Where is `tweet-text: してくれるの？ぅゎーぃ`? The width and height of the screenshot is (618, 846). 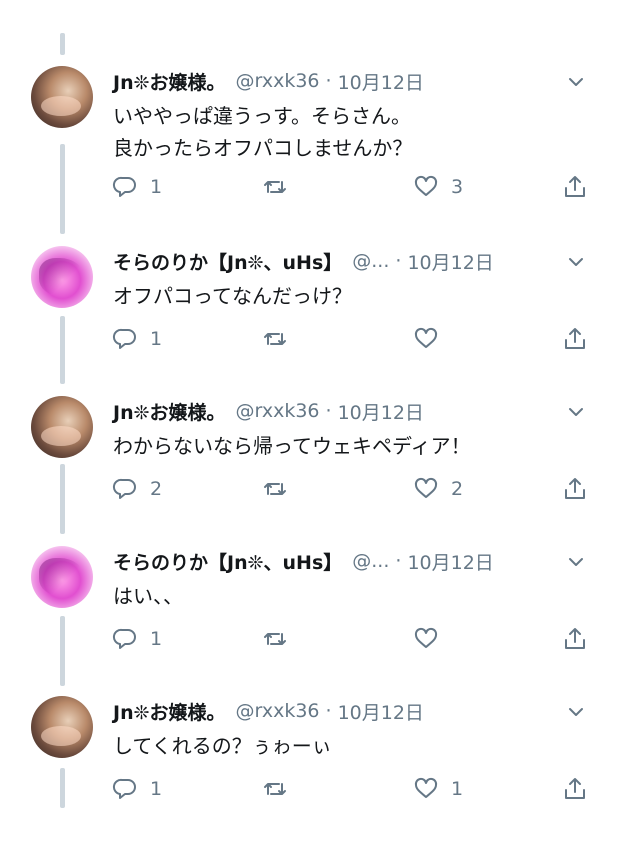 tweet-text: してくれるの？ぅゎーぃ is located at coordinates (222, 746).